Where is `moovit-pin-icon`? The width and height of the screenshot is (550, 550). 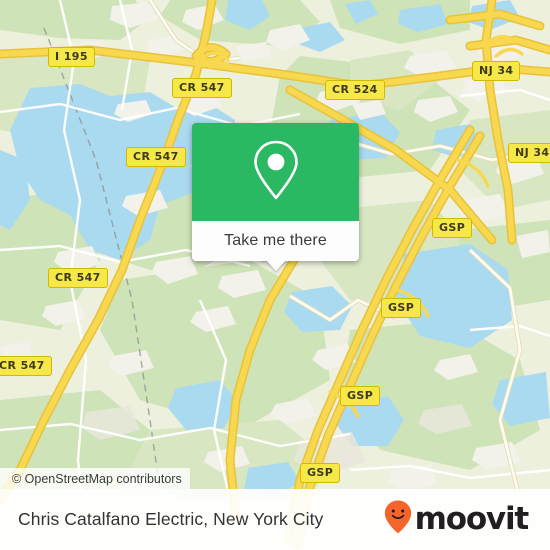
moovit-pin-icon is located at coordinates (398, 519).